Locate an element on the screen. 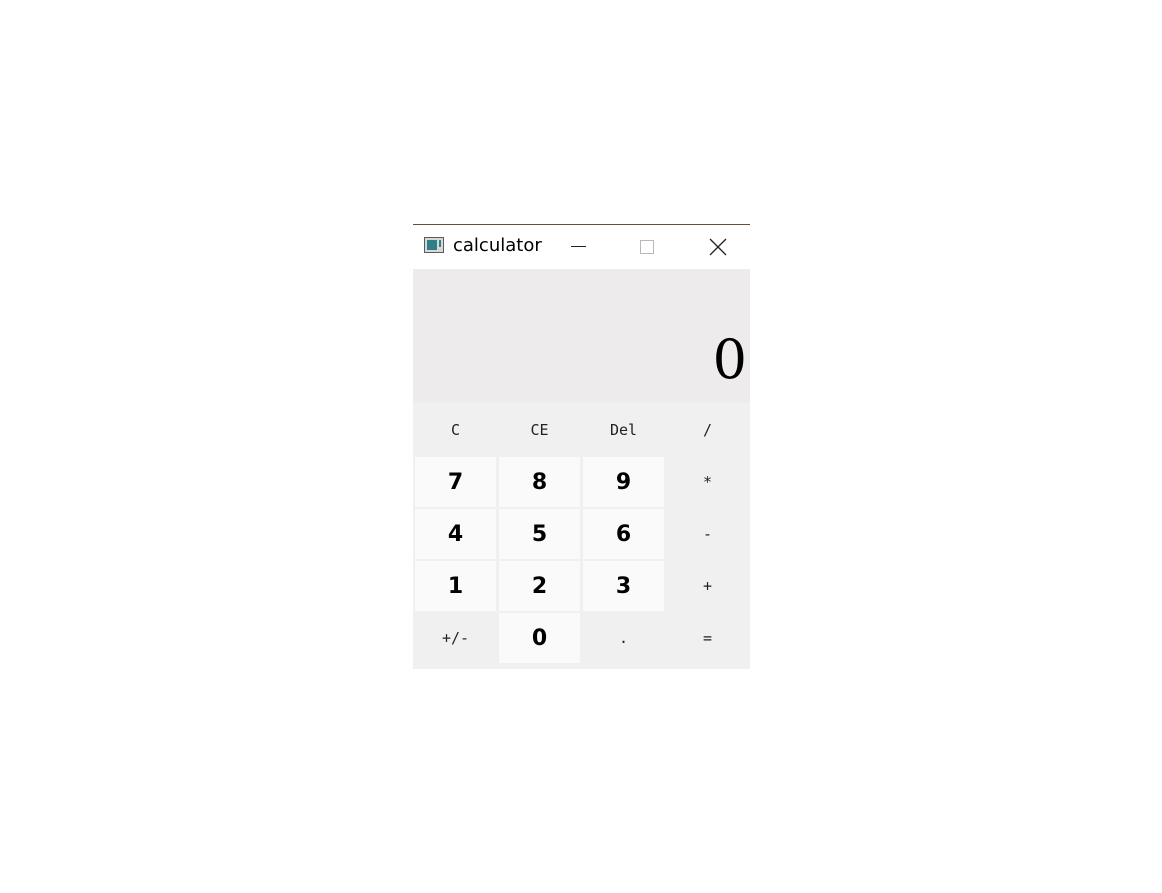  digit-4-button: 4 is located at coordinates (455, 534).